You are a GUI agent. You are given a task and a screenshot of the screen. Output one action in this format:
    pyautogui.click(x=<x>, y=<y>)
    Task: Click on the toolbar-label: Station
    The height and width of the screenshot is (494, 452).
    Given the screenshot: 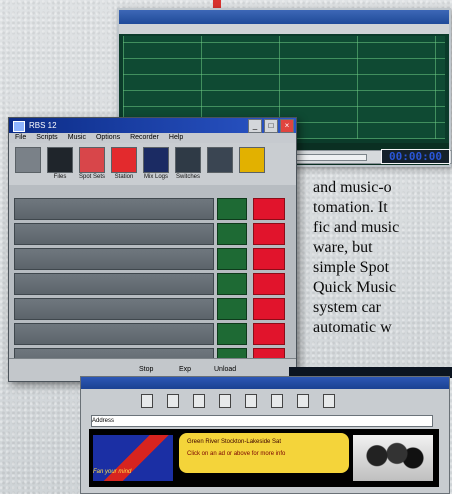 What is the action you would take?
    pyautogui.click(x=124, y=177)
    